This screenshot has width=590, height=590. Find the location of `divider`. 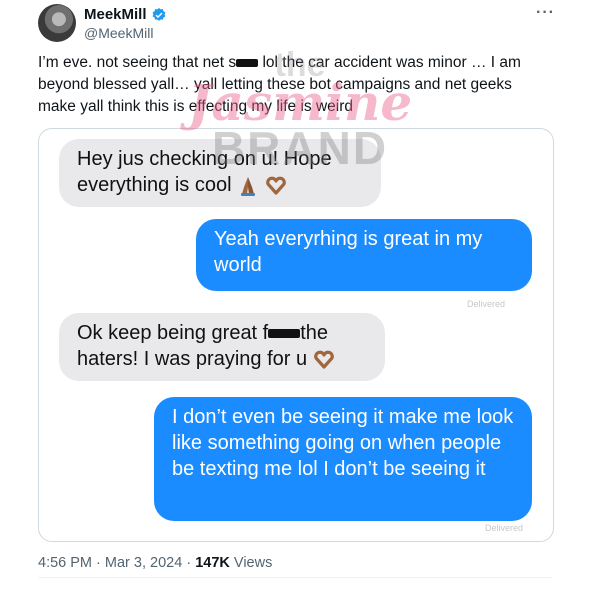

divider is located at coordinates (295, 577).